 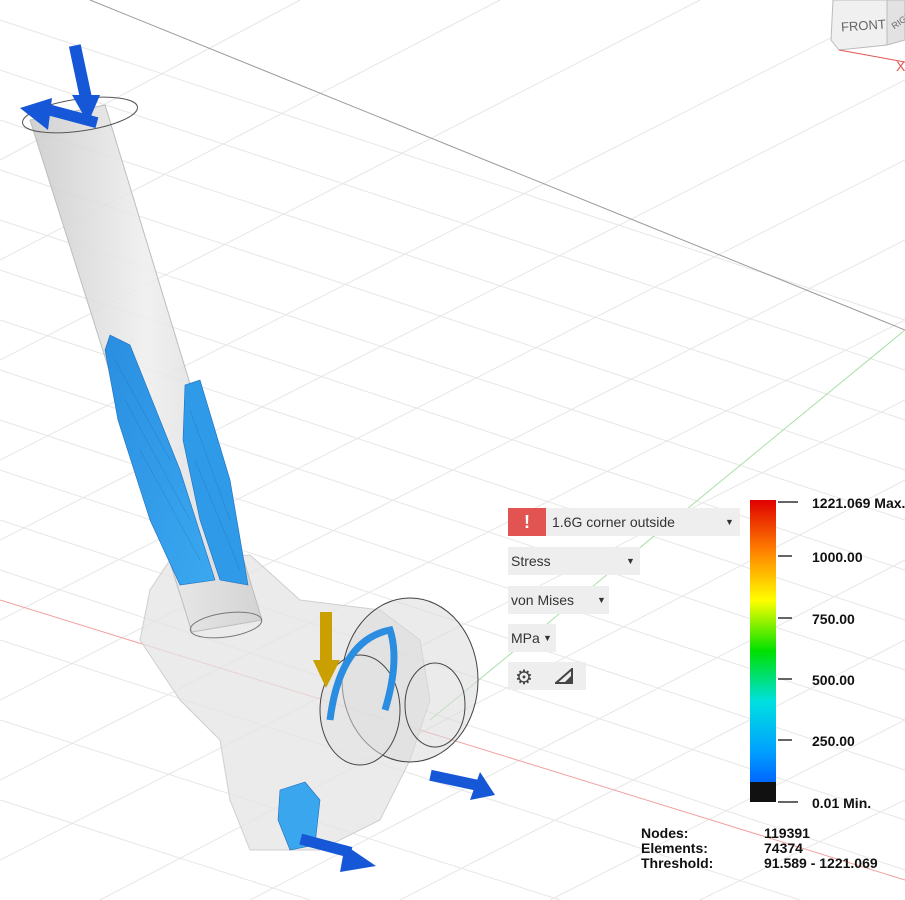 I want to click on legend-tick-label: 250.00, so click(x=833, y=741).